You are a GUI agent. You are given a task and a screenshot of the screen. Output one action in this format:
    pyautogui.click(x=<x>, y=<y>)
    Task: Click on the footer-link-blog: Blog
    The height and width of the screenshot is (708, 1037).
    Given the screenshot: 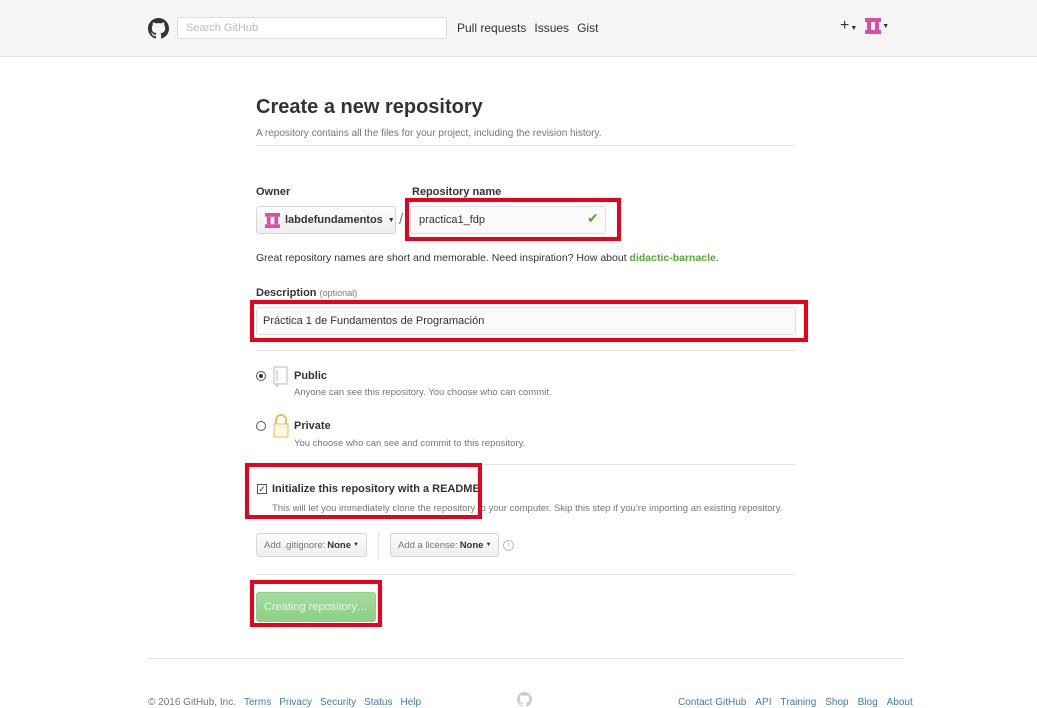 What is the action you would take?
    pyautogui.click(x=868, y=702)
    